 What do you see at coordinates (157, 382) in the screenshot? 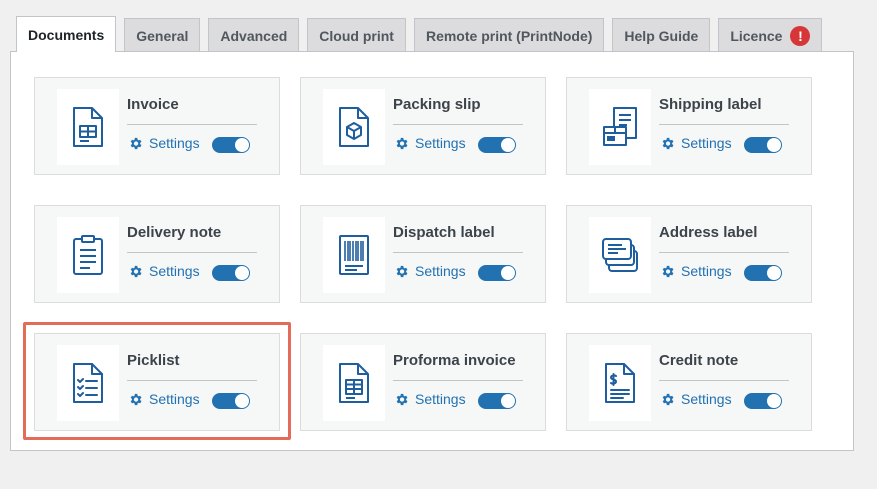
I see `document-card-picklist: Picklist Settings` at bounding box center [157, 382].